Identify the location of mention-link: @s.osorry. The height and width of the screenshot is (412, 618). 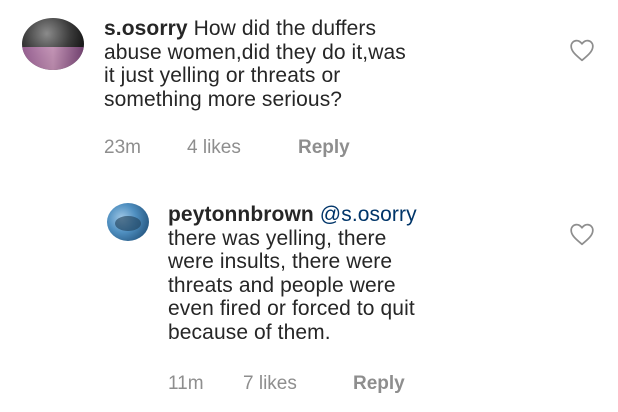
(368, 214).